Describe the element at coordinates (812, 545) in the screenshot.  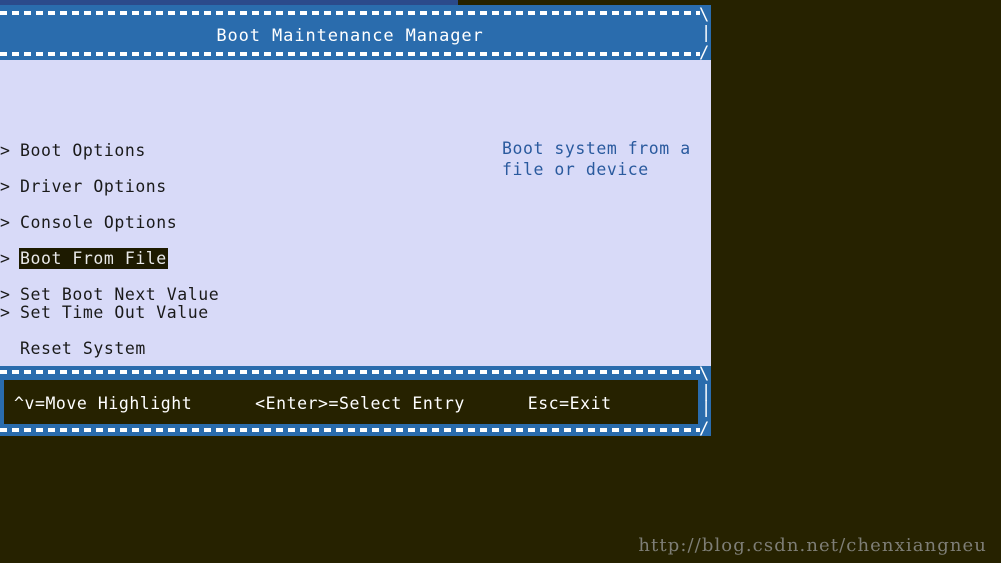
I see `watermark-url: http://blog.csdn.net/chenxiangneu` at that location.